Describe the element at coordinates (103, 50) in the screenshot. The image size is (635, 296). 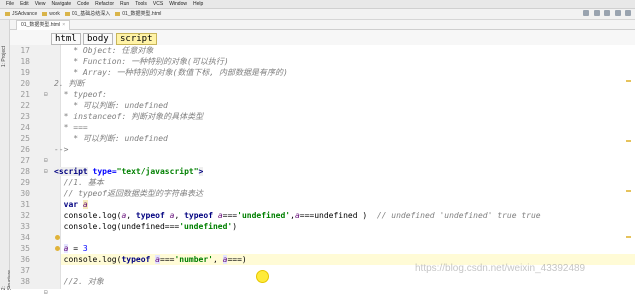
I see `code-line: * Object: 任意对象` at that location.